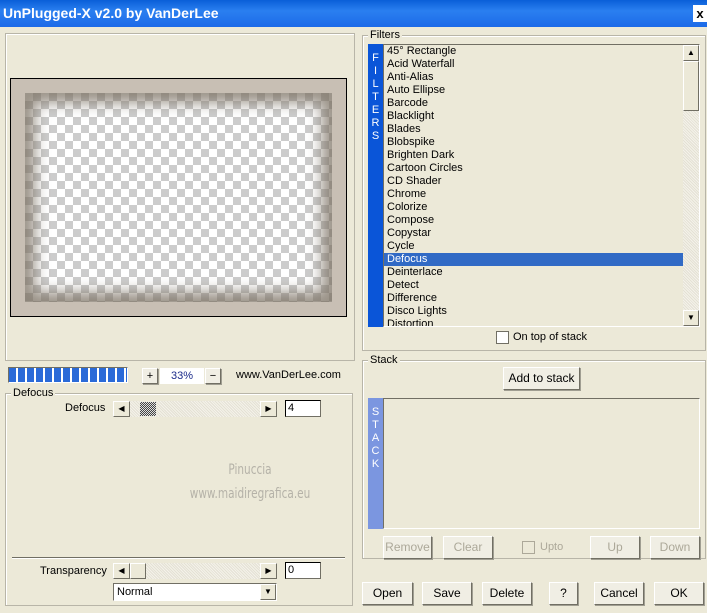 The width and height of the screenshot is (707, 613). What do you see at coordinates (182, 376) in the screenshot?
I see `zoom-level: 33%` at bounding box center [182, 376].